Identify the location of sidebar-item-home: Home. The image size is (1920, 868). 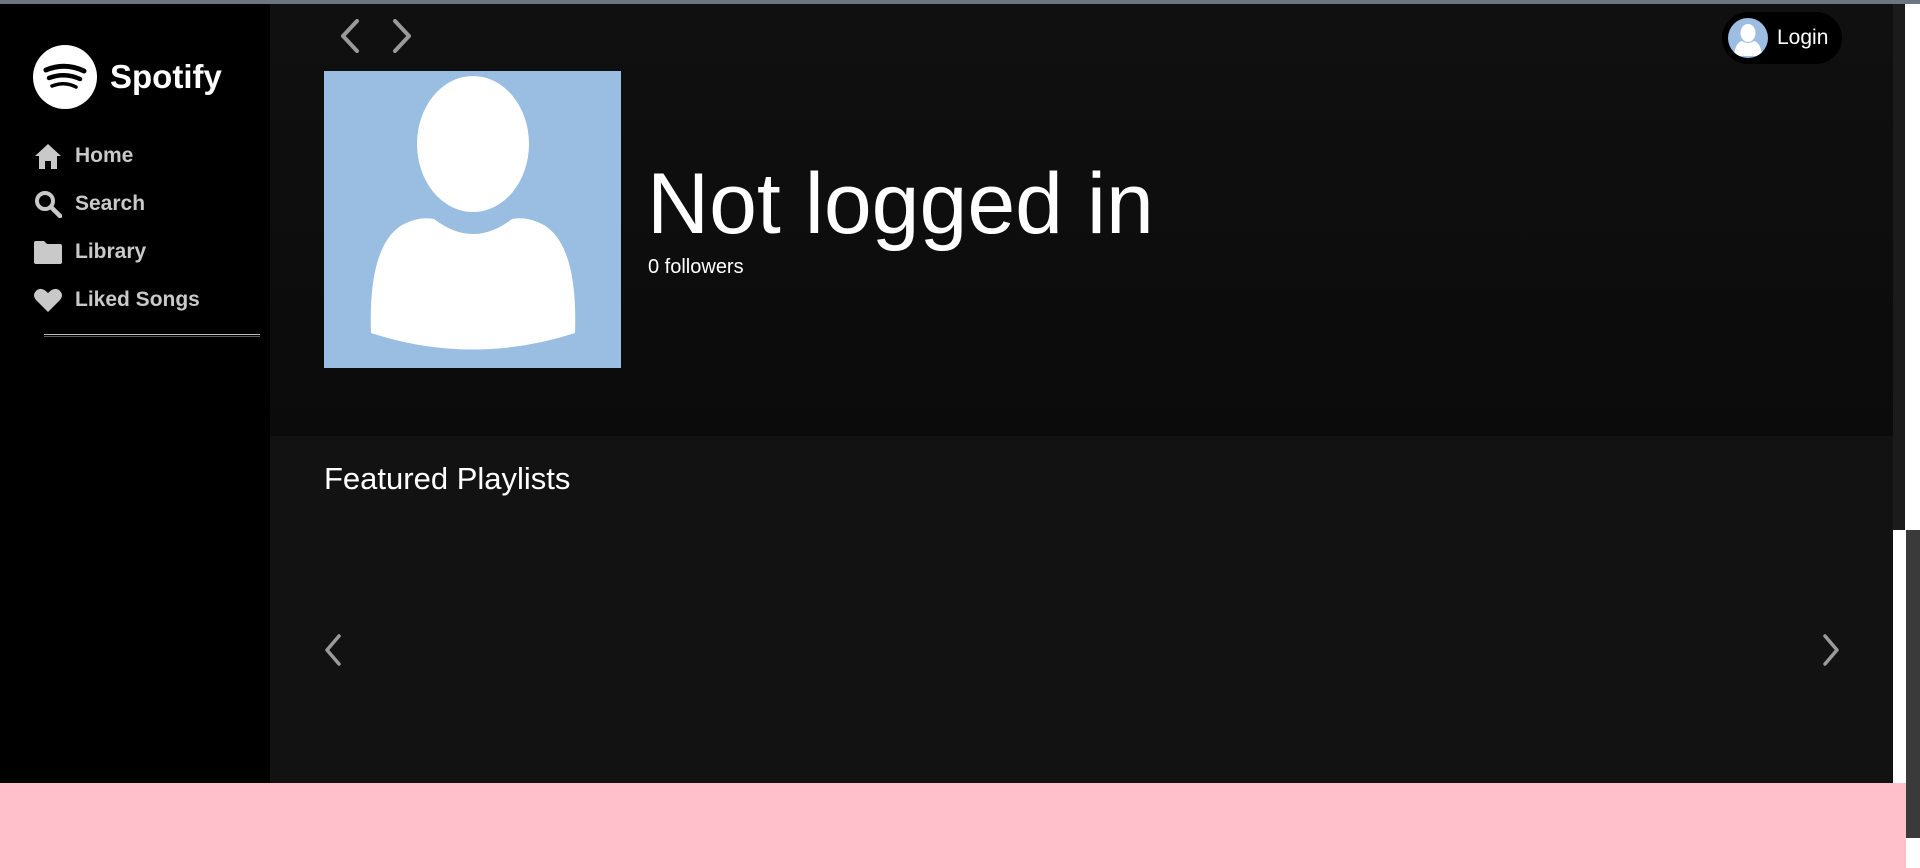
(116, 156).